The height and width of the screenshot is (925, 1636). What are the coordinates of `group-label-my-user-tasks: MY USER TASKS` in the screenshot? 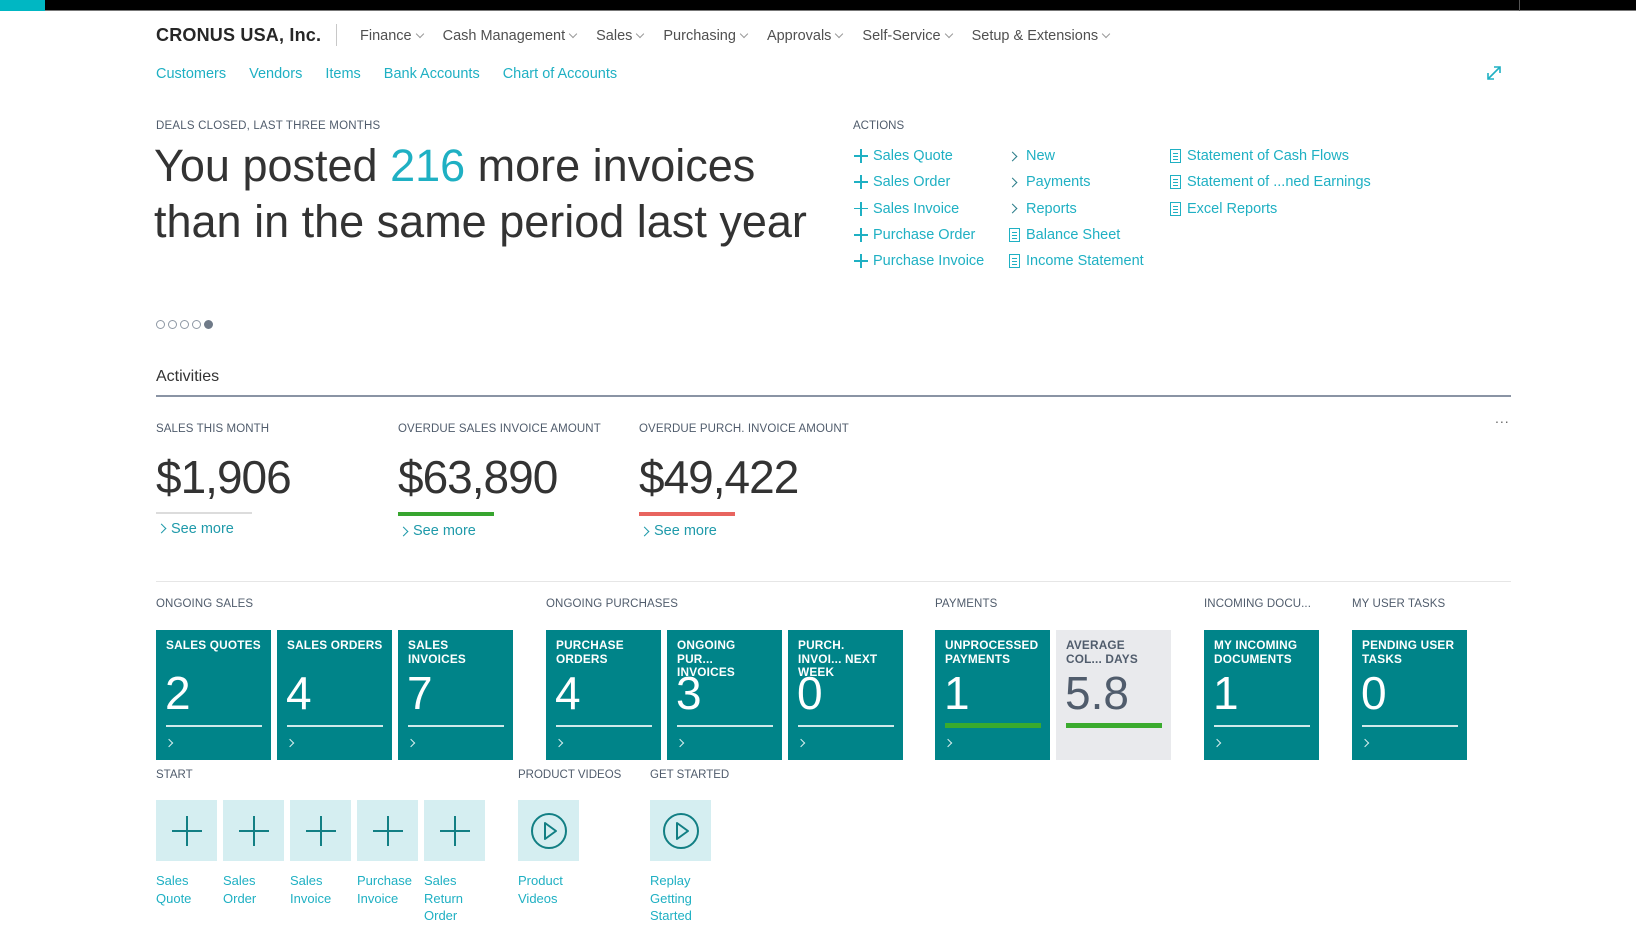 It's located at (1399, 604).